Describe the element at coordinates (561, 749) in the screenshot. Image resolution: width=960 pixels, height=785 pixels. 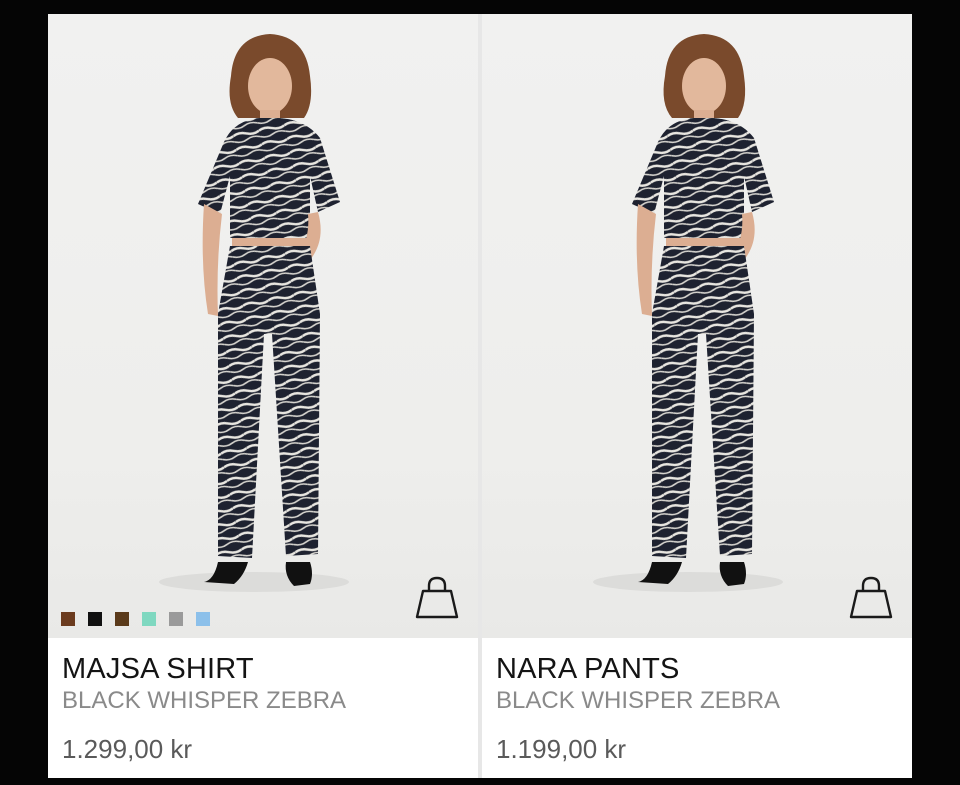
I see `product-price: 1.199,00 kr` at that location.